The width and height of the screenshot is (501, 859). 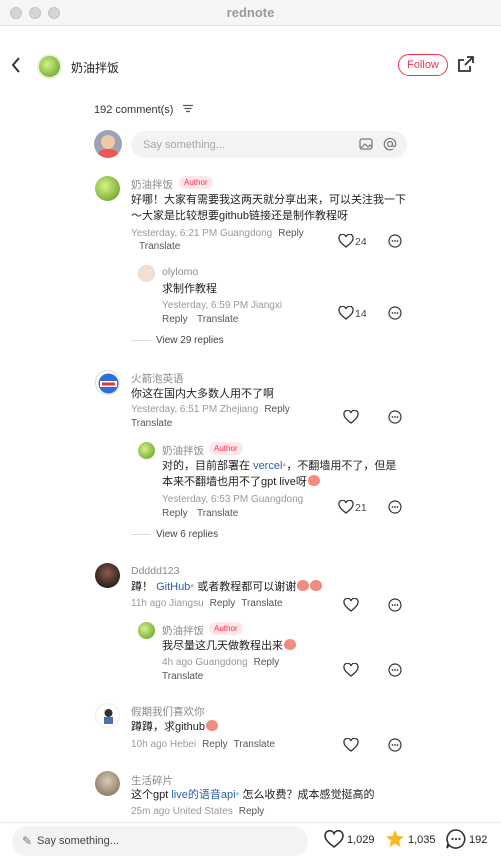 I want to click on like-count: 21, so click(x=361, y=508).